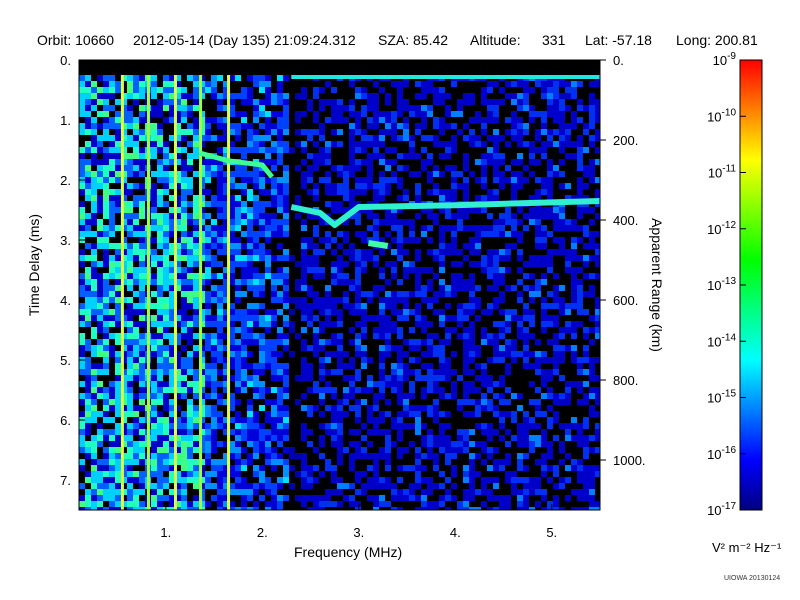 The width and height of the screenshot is (800, 600). What do you see at coordinates (201, 292) in the screenshot?
I see `harmonic-line` at bounding box center [201, 292].